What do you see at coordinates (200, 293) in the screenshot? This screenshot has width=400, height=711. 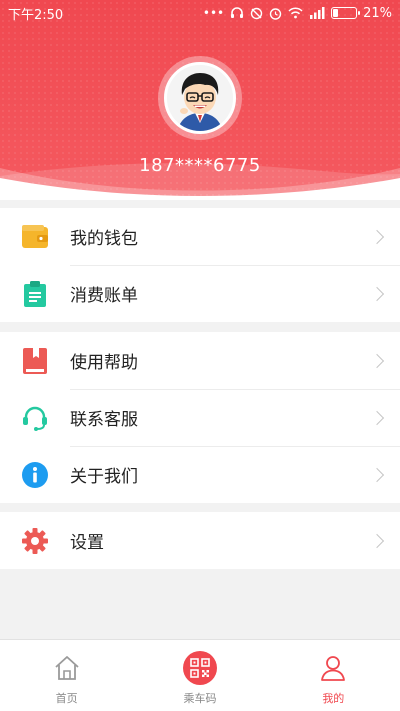 I see `menu-item-bills: 消费账单` at bounding box center [200, 293].